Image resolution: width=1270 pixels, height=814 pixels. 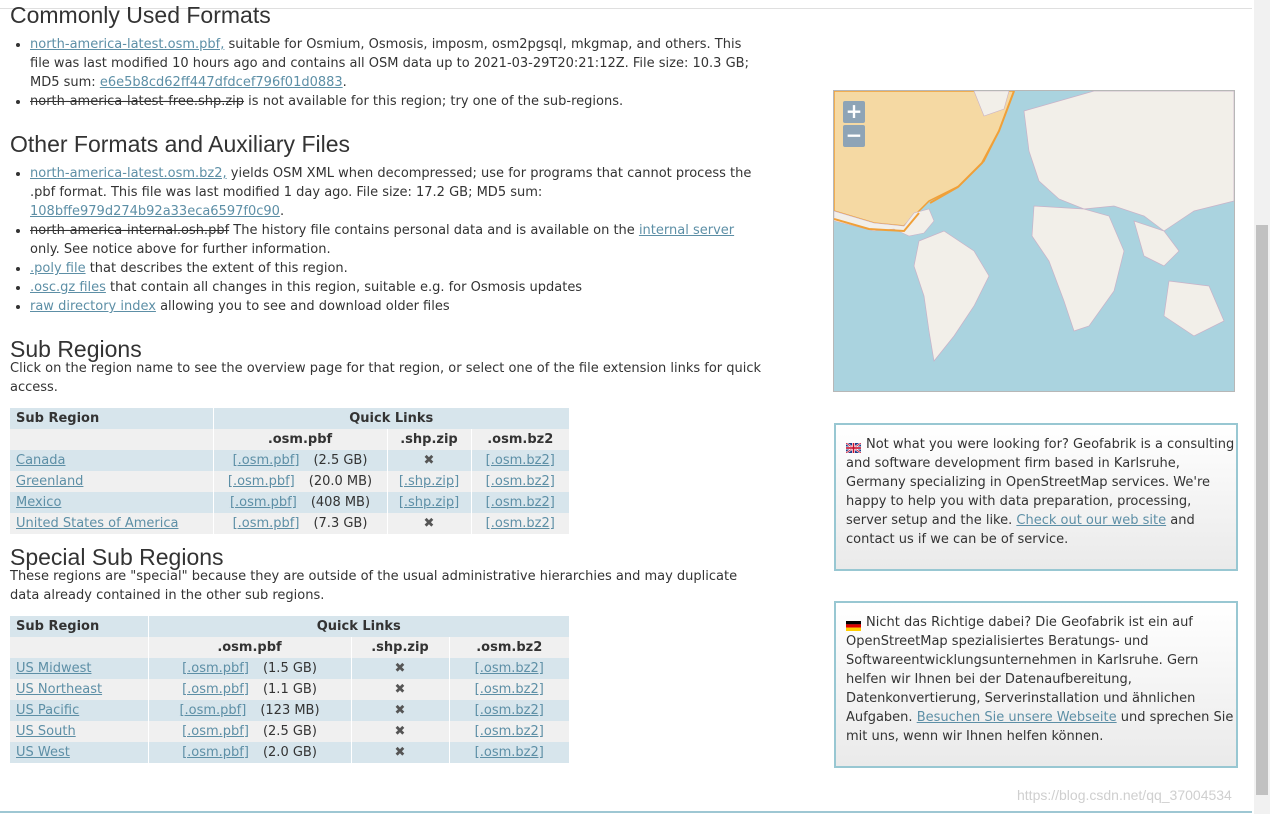 What do you see at coordinates (1091, 520) in the screenshot?
I see `check-website-link: Check out our web site` at bounding box center [1091, 520].